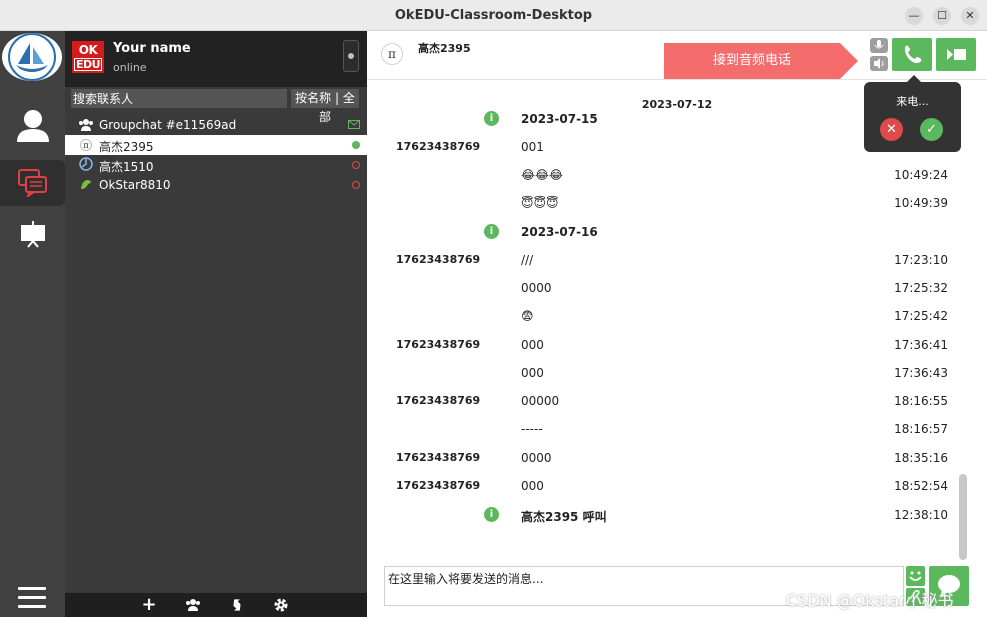 This screenshot has width=987, height=617. What do you see at coordinates (667, 316) in the screenshot?
I see `message-row: 😨 17:25:42` at bounding box center [667, 316].